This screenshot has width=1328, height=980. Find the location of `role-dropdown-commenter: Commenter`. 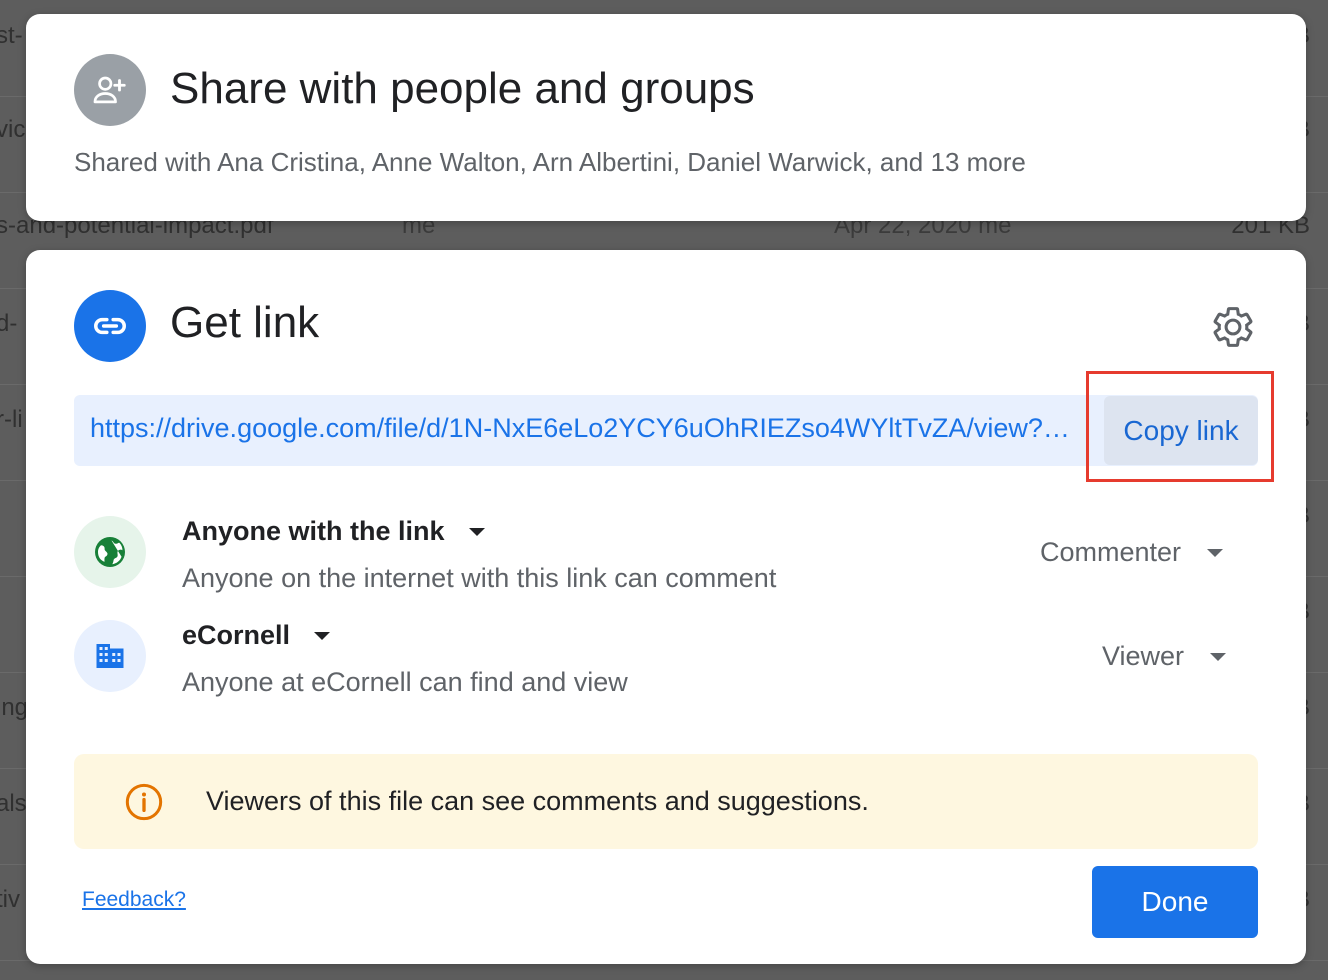

role-dropdown-commenter: Commenter is located at coordinates (1132, 552).